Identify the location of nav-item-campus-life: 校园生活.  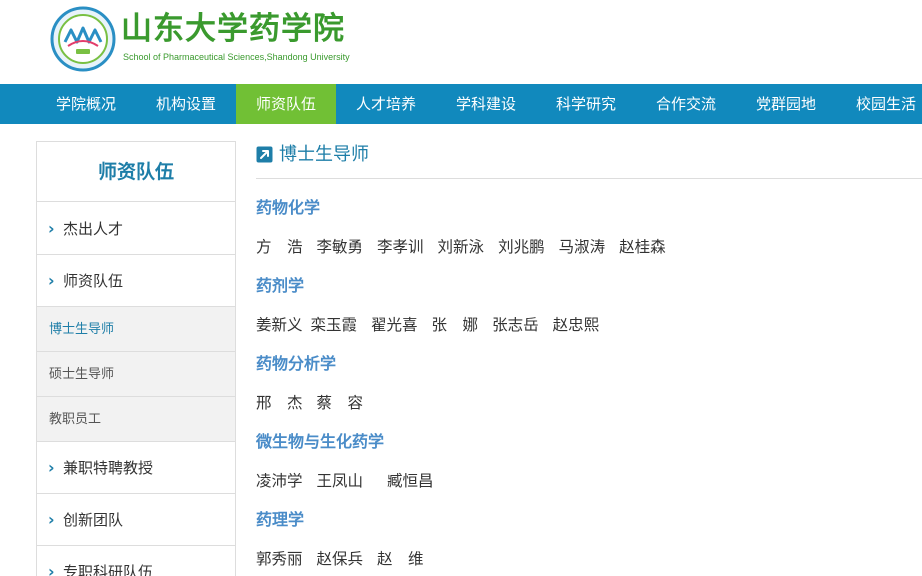
(879, 104).